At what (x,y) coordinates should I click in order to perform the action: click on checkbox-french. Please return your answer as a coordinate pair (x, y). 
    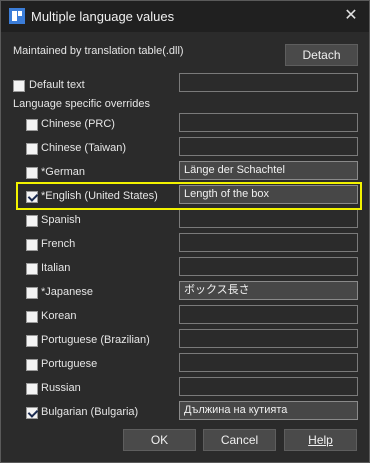
    Looking at the image, I should click on (32, 245).